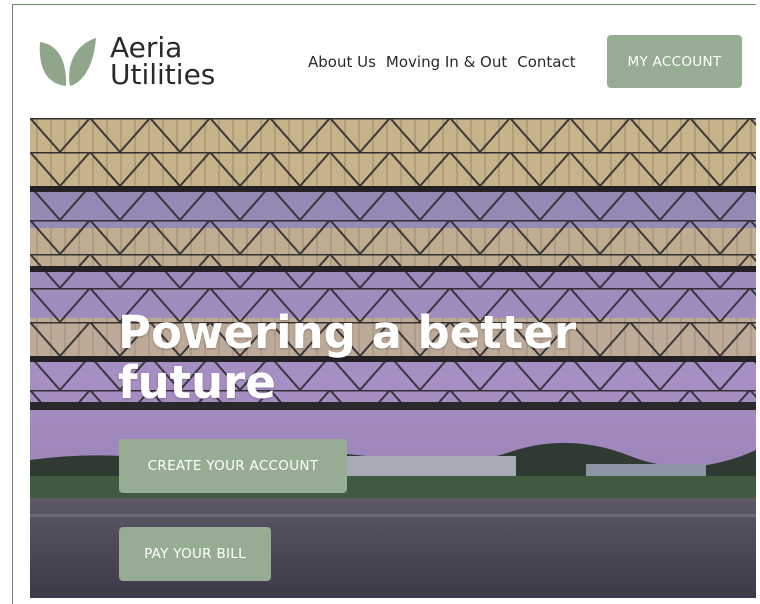  What do you see at coordinates (163, 74) in the screenshot?
I see `brand-line-2: Utilities` at bounding box center [163, 74].